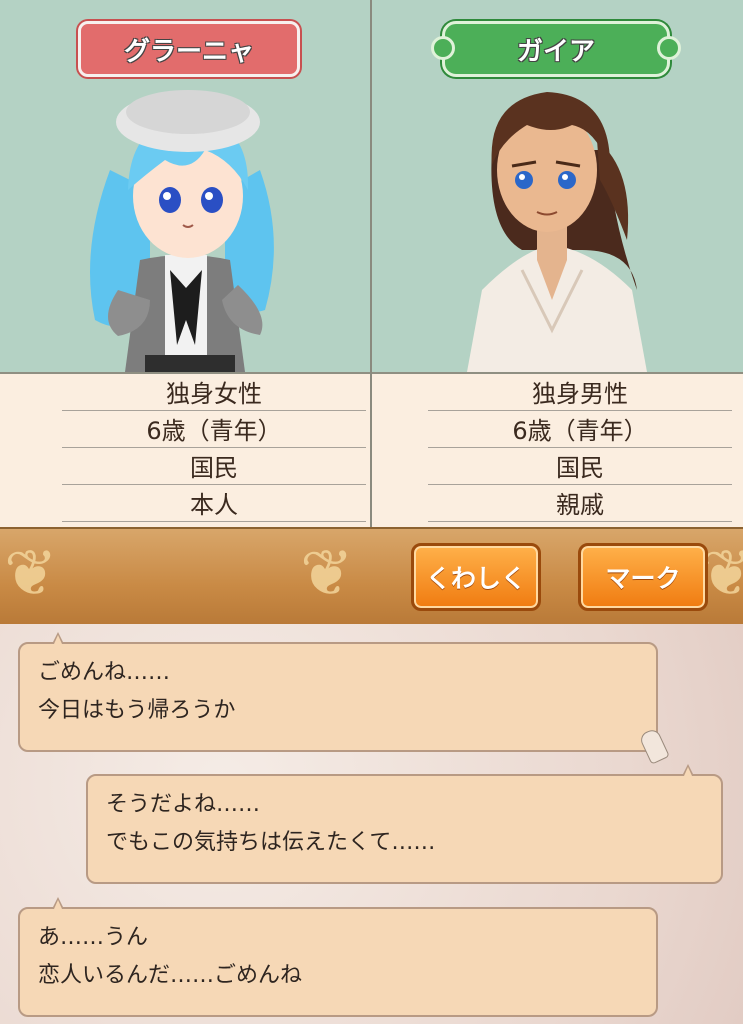 Image resolution: width=743 pixels, height=1024 pixels. What do you see at coordinates (580, 429) in the screenshot?
I see `right-age-row: 6歳（青年）` at bounding box center [580, 429].